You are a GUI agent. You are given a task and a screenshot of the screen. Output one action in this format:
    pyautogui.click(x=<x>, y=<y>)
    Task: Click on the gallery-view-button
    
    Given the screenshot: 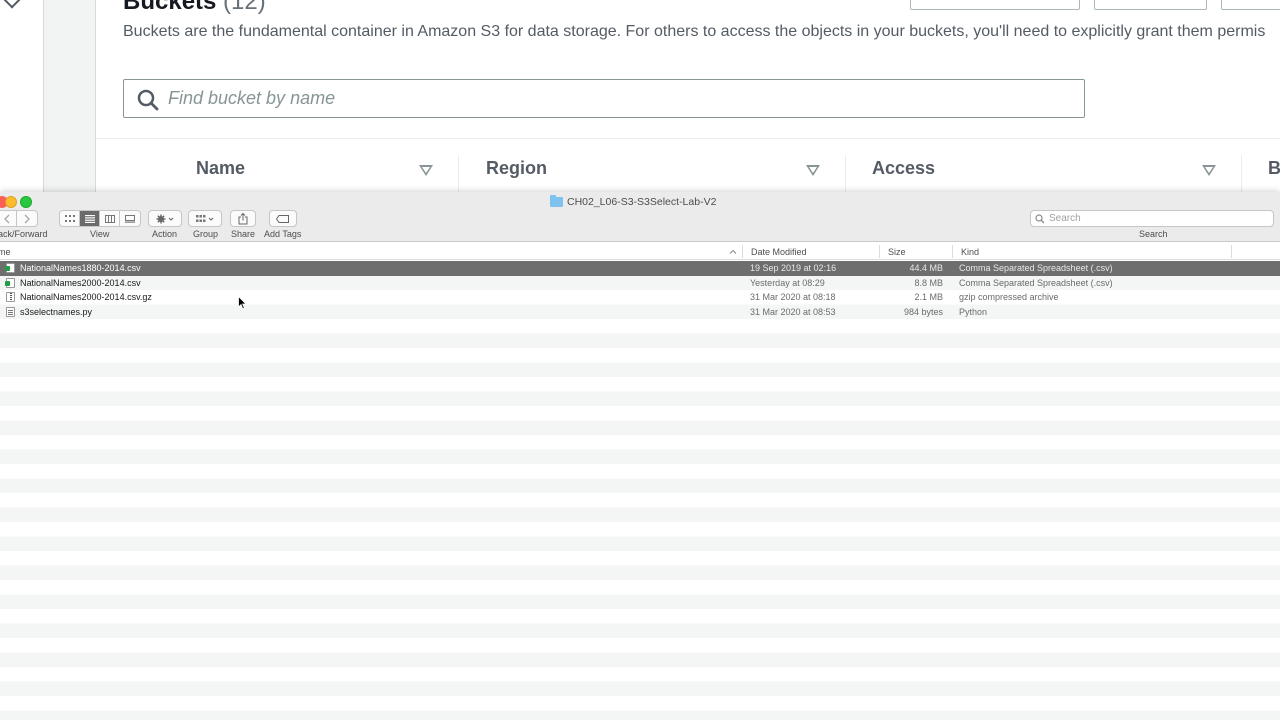 What is the action you would take?
    pyautogui.click(x=130, y=218)
    